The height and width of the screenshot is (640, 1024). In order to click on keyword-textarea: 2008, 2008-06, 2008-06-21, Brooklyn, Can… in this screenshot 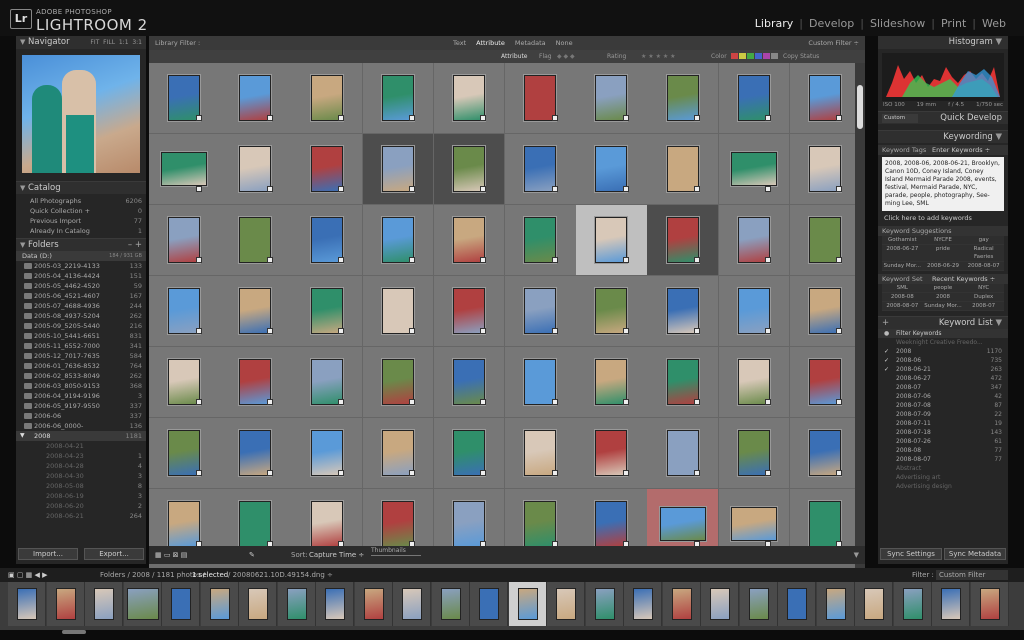, I will do `click(943, 184)`.